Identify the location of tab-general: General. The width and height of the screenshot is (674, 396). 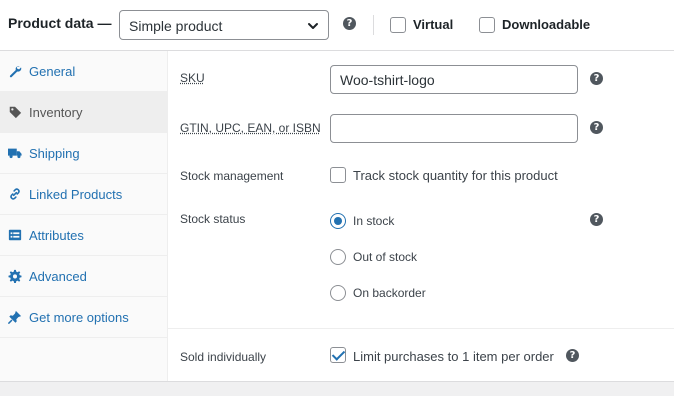
(83, 71).